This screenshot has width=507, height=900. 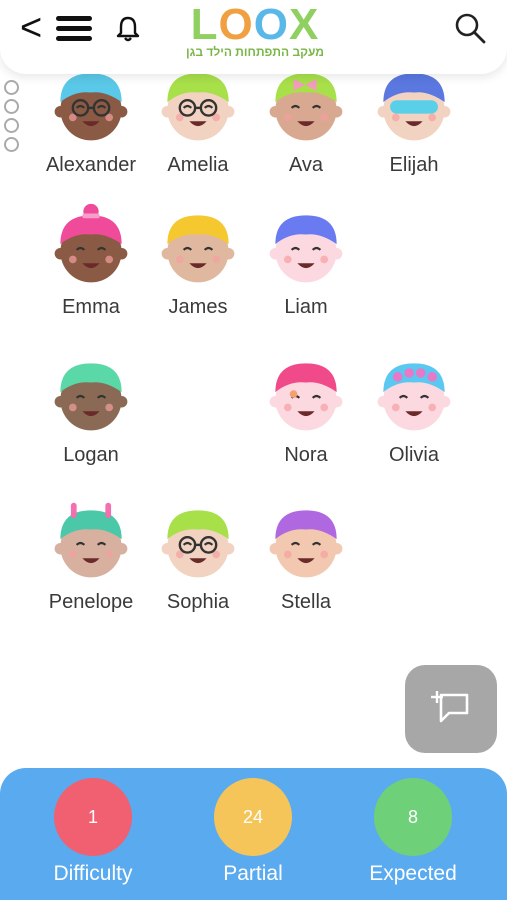 I want to click on child-card: Ava, so click(x=306, y=118).